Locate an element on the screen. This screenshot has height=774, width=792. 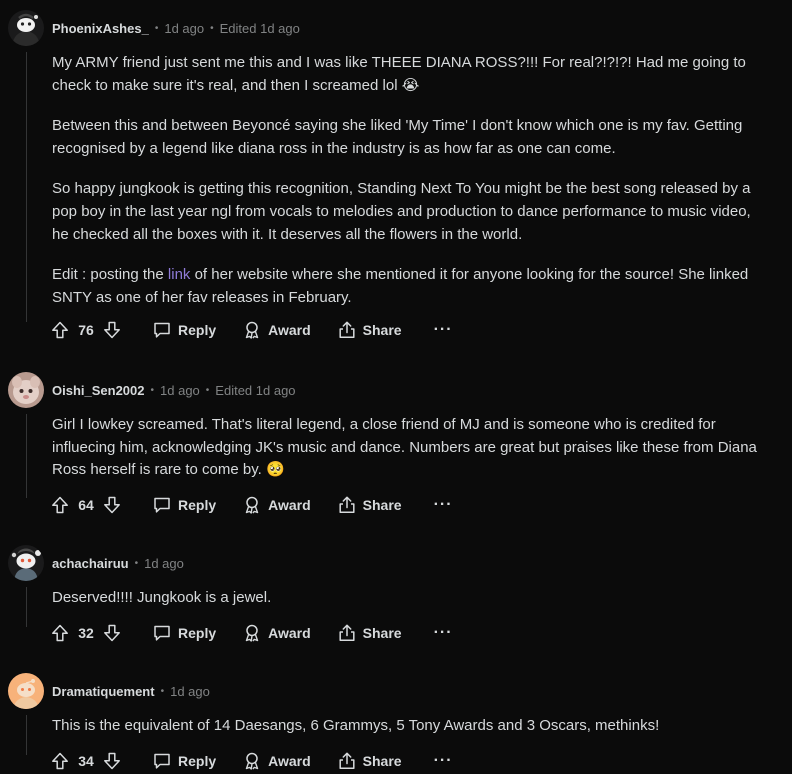
comment-actions: 76 Reply Award Share ··· is located at coordinates (251, 330).